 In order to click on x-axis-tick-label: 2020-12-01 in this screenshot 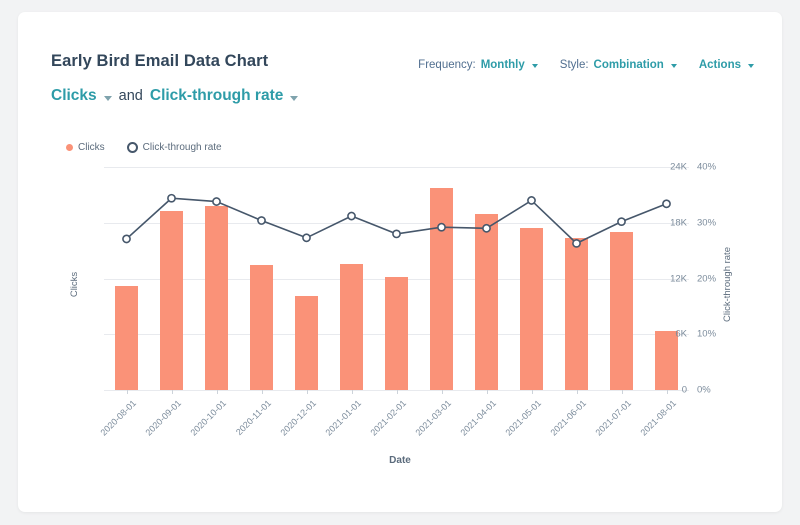, I will do `click(297, 418)`.